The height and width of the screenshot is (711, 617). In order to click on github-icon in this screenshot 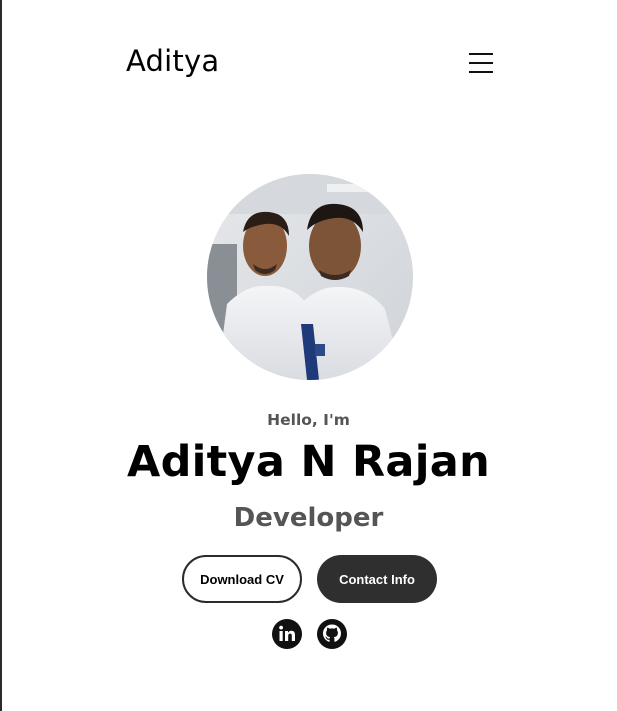, I will do `click(332, 634)`.